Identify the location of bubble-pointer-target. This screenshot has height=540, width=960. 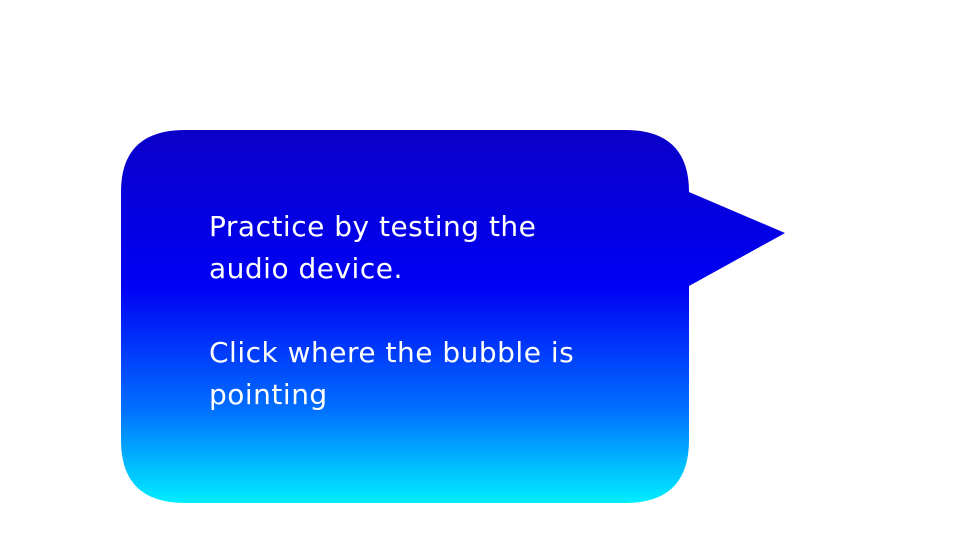
(763, 233).